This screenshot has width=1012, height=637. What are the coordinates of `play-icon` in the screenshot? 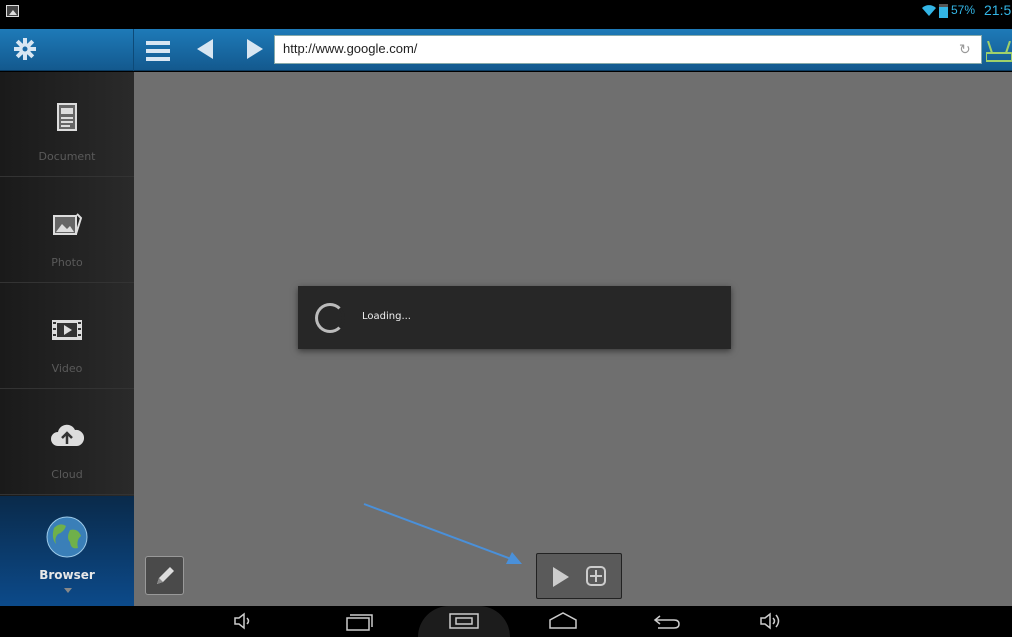 It's located at (561, 577).